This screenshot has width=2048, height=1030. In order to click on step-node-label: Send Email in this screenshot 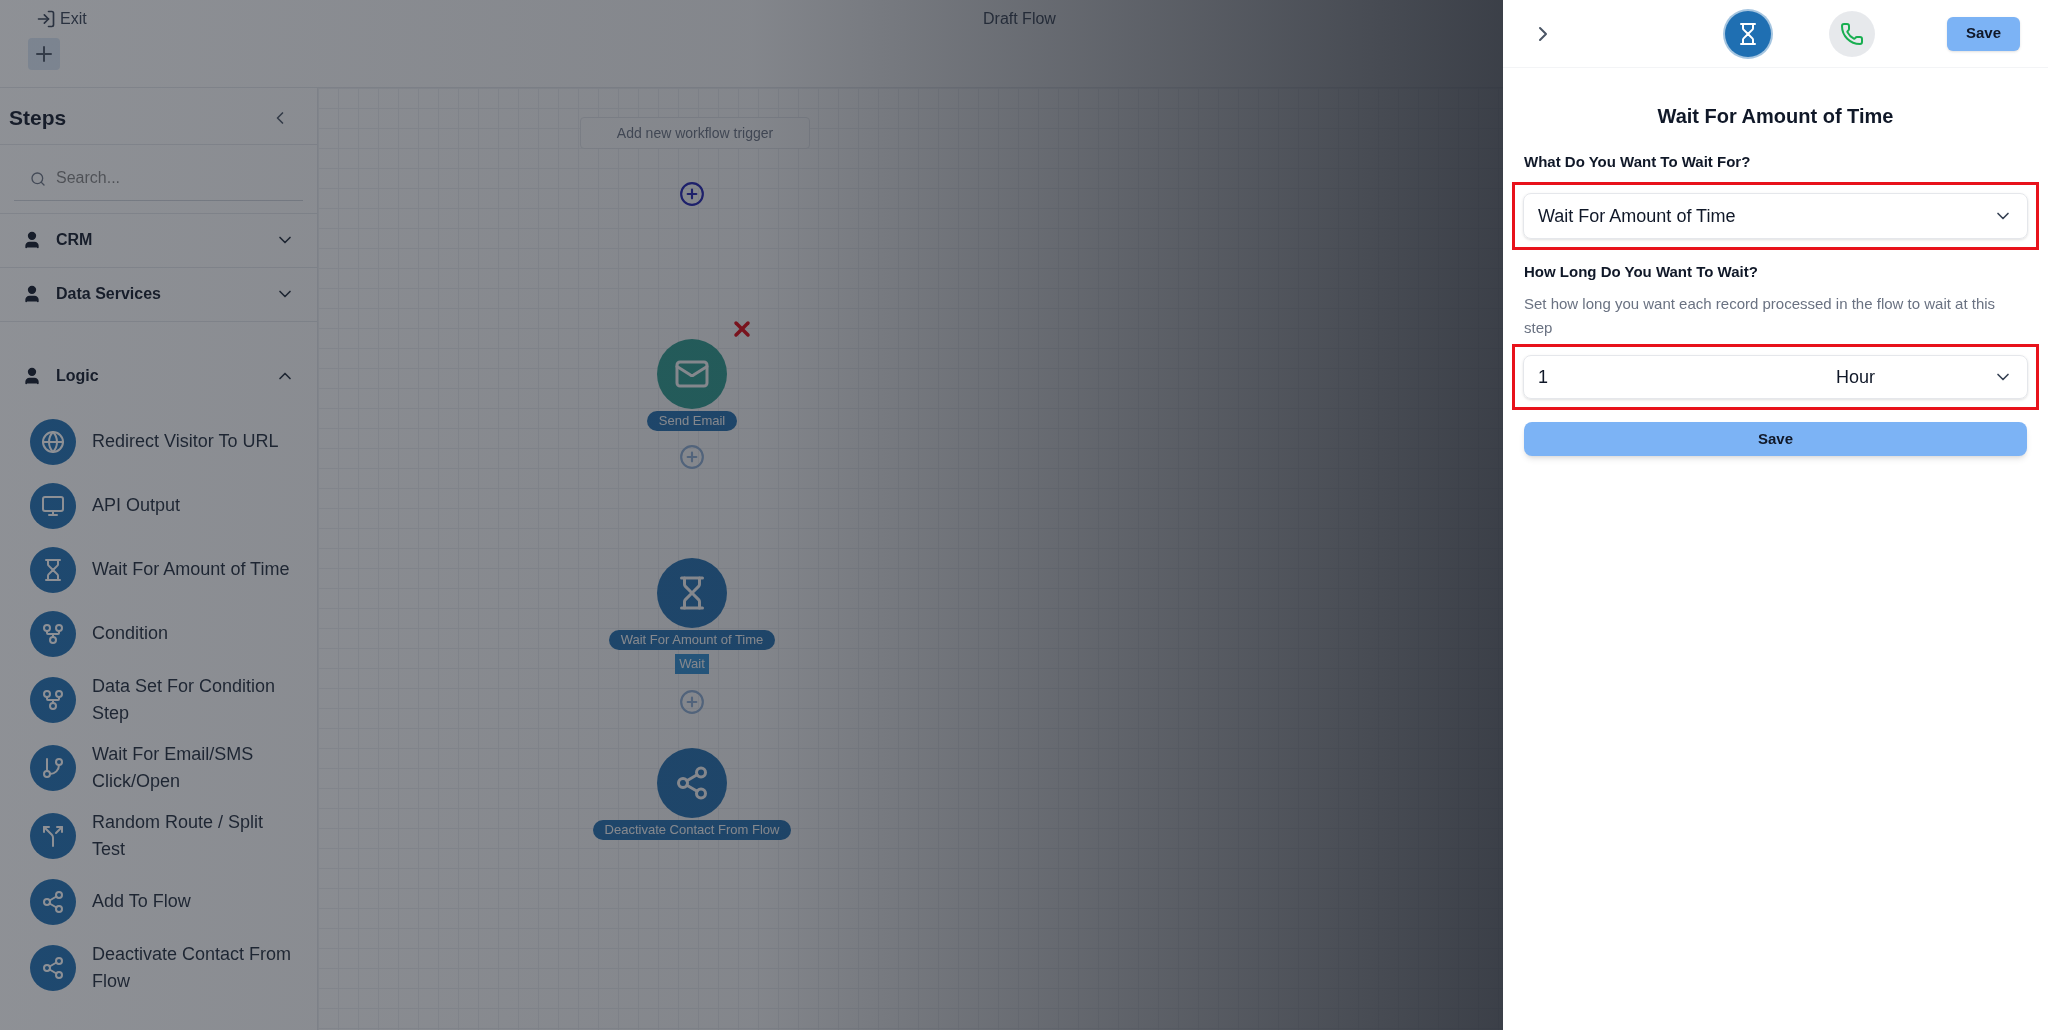, I will do `click(692, 421)`.